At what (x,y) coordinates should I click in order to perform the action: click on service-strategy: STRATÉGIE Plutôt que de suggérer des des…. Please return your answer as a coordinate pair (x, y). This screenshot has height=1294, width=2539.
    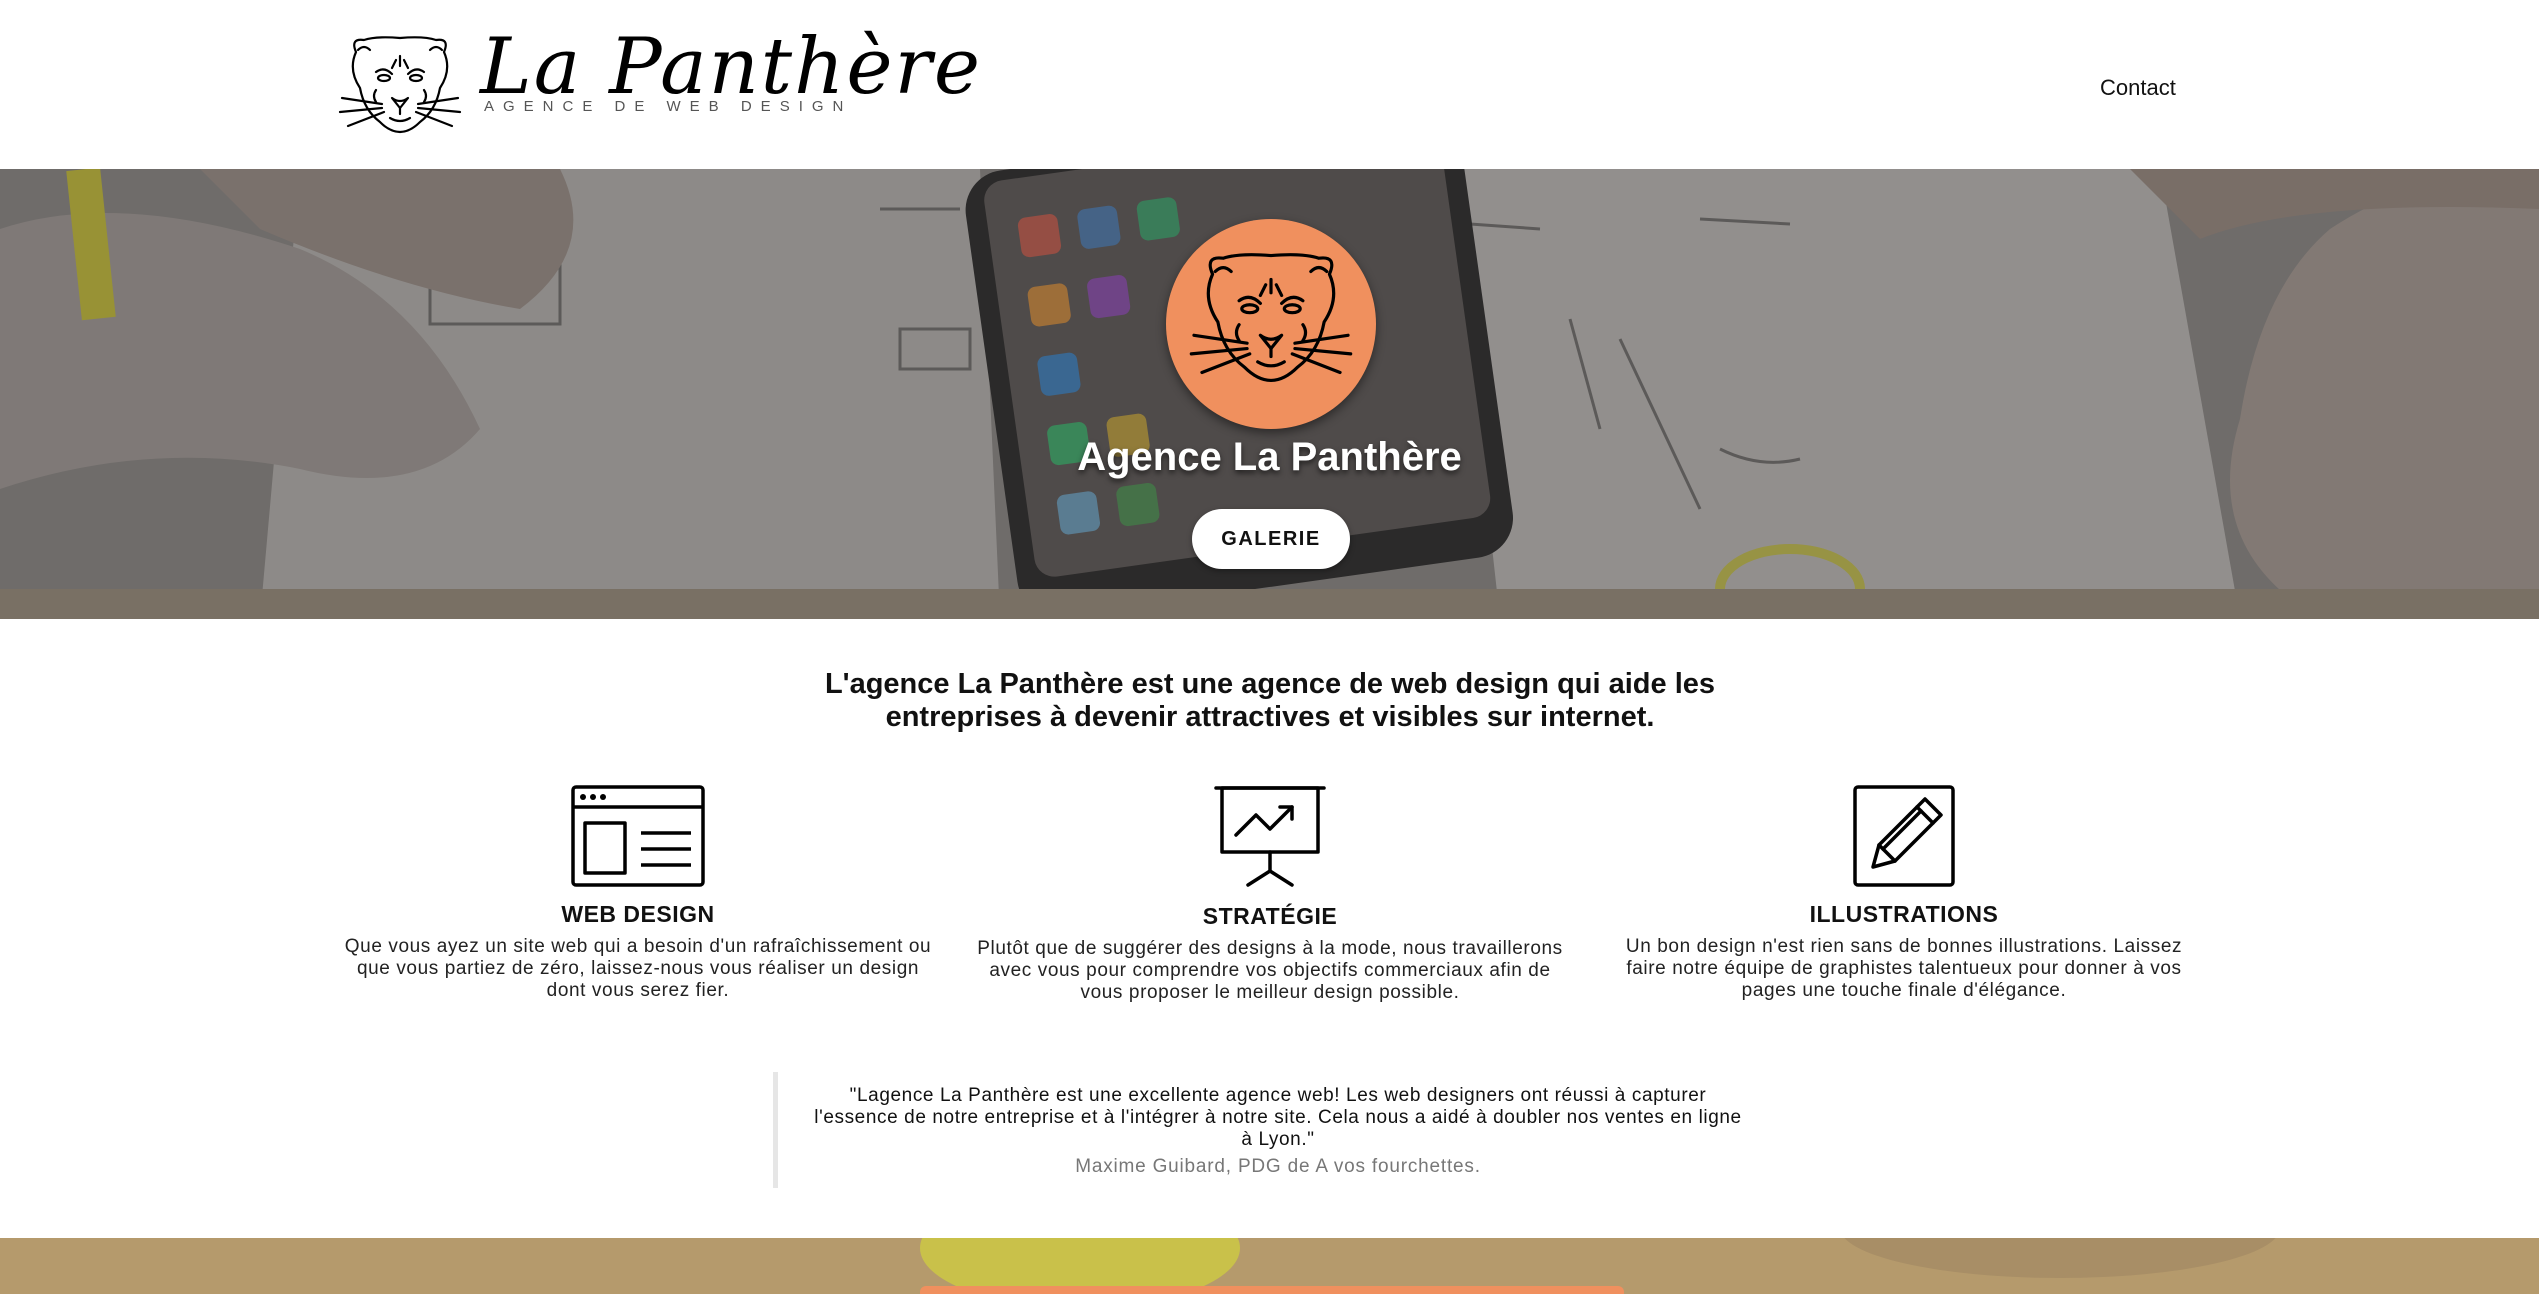
    Looking at the image, I should click on (1270, 894).